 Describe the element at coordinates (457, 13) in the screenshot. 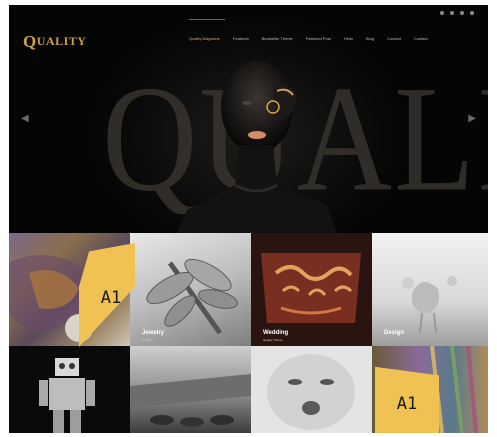

I see `social-icons` at that location.